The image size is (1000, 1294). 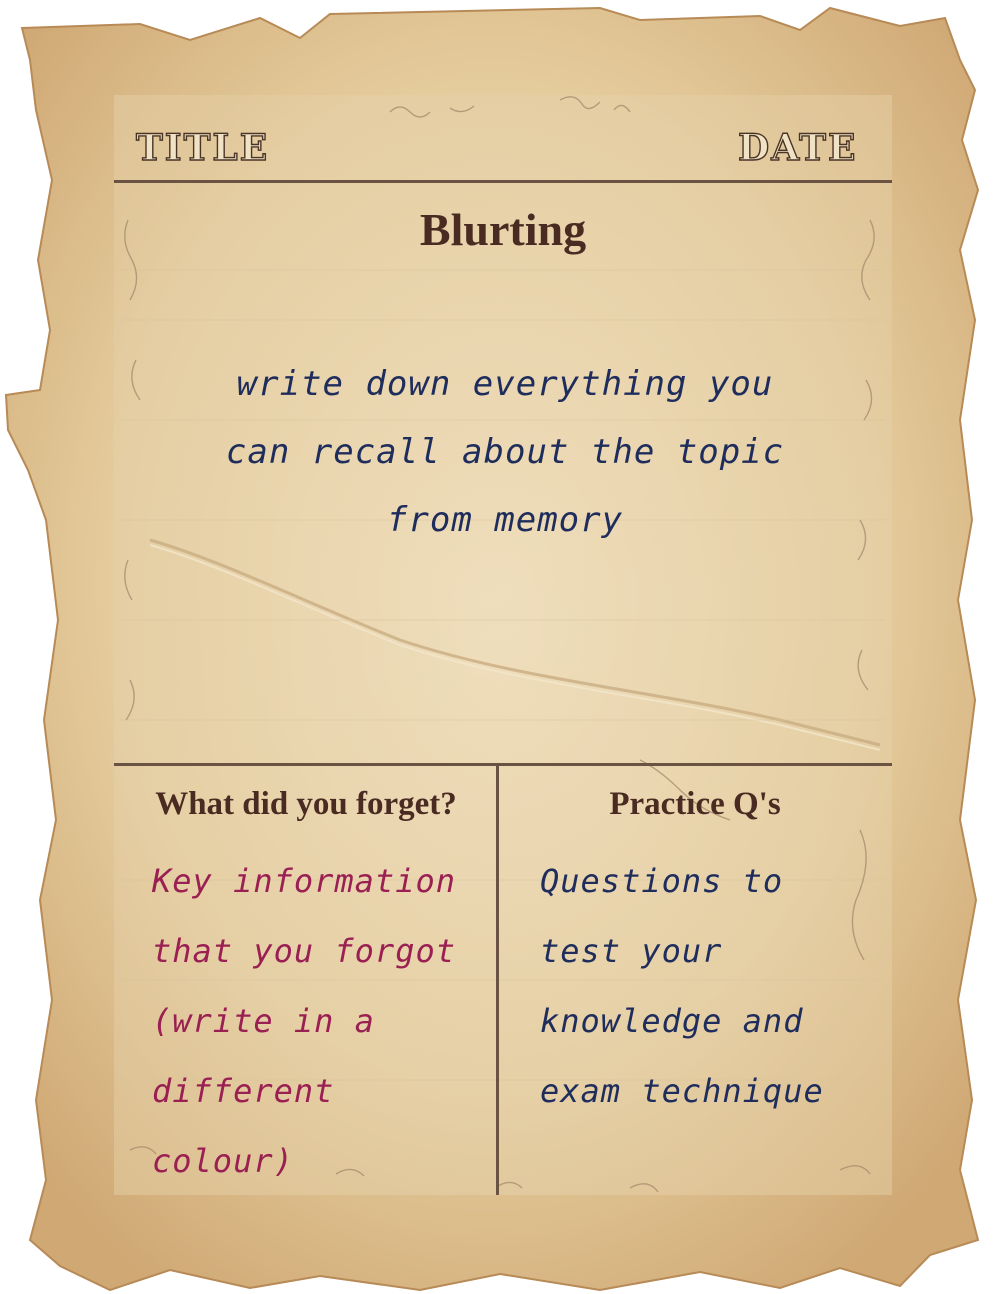 I want to click on section-divider, so click(x=503, y=764).